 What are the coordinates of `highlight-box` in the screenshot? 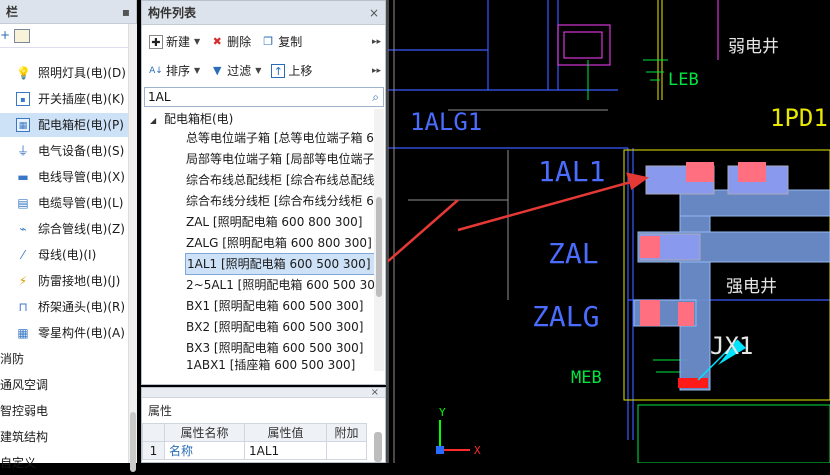 It's located at (693, 383).